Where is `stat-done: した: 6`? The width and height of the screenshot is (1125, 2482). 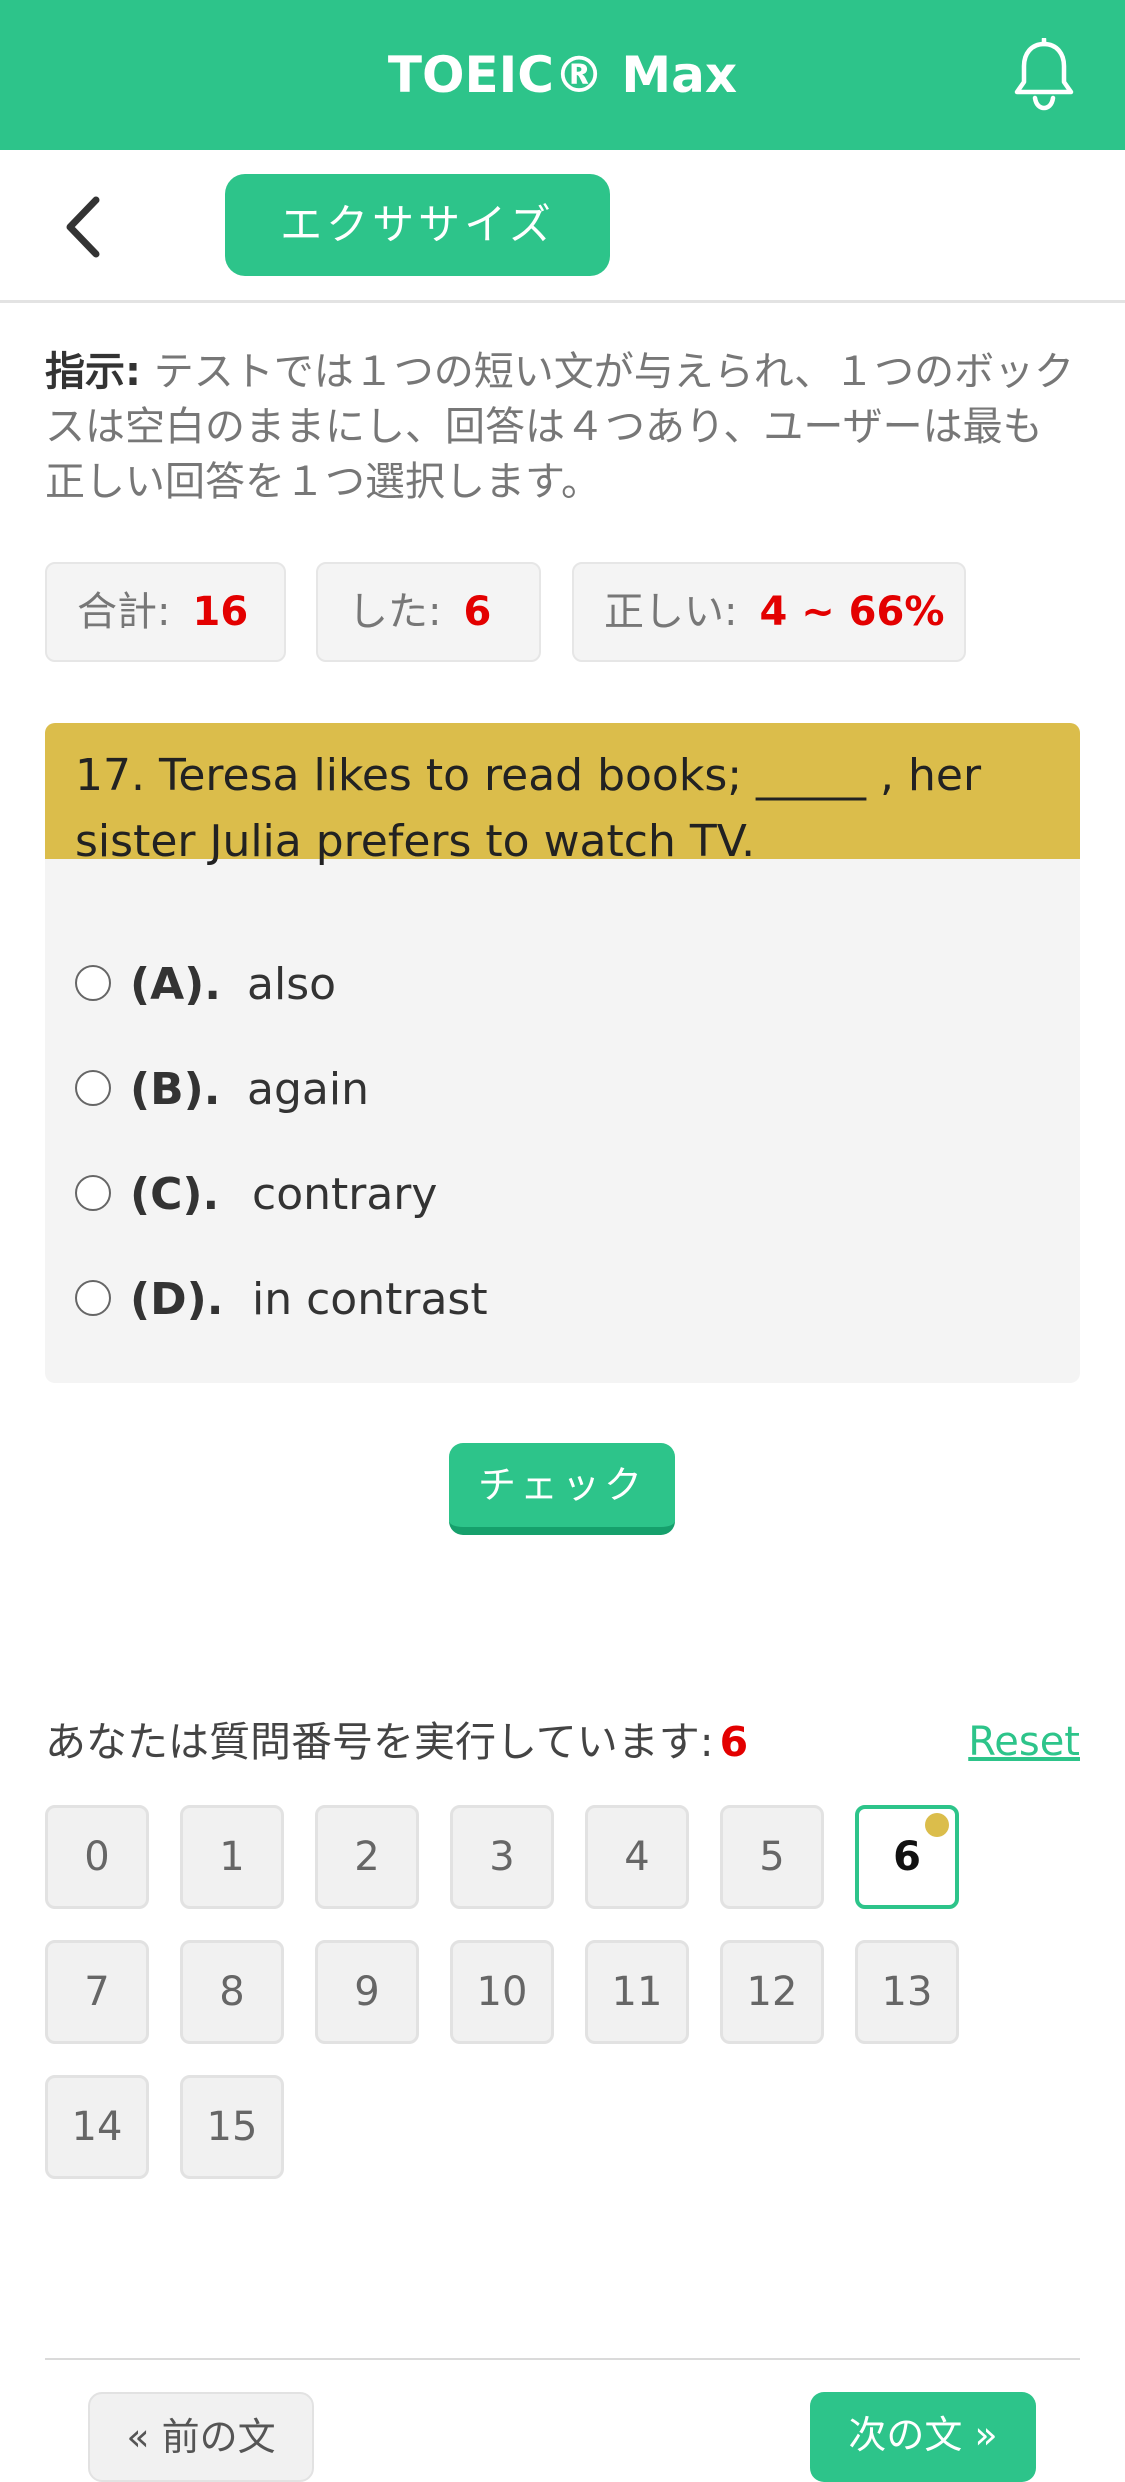 stat-done: した: 6 is located at coordinates (428, 612).